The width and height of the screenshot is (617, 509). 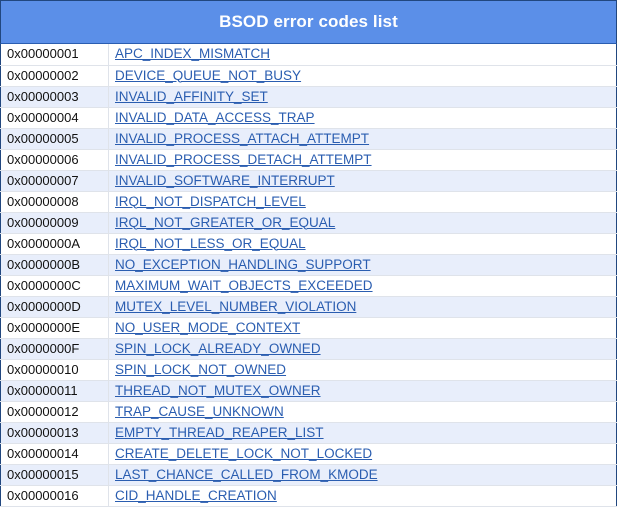 What do you see at coordinates (54, 391) in the screenshot?
I see `error-code-cell: 0x00000011` at bounding box center [54, 391].